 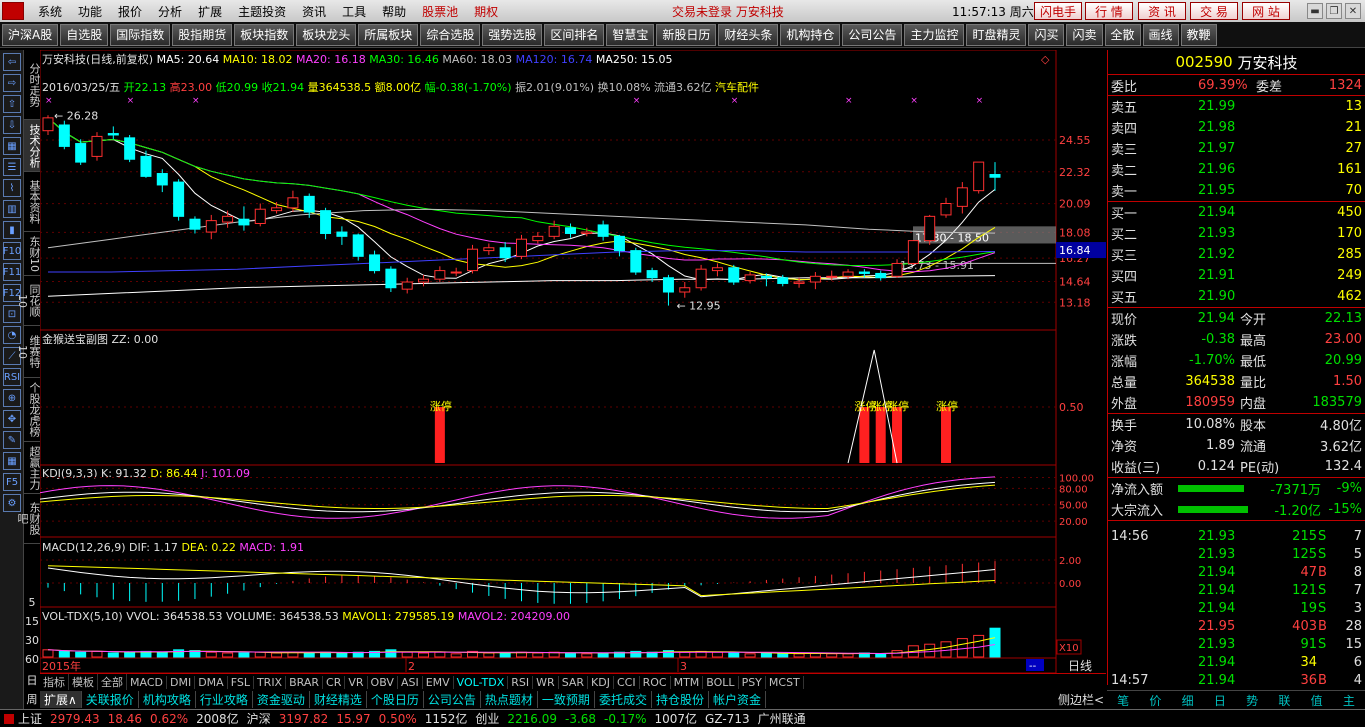 I want to click on bottom-tab-11: 持仓股份, so click(x=680, y=699).